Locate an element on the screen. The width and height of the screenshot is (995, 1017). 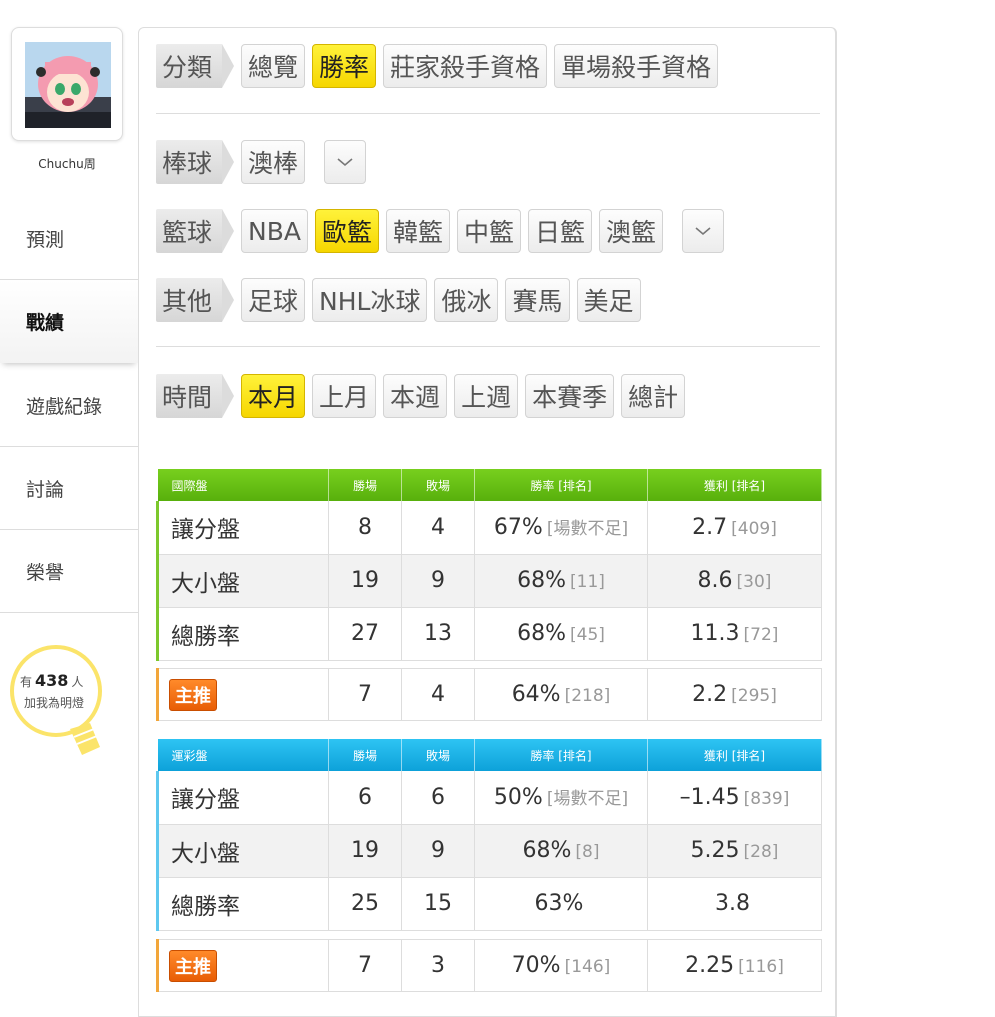
header-losses: 敗場 is located at coordinates (438, 485).